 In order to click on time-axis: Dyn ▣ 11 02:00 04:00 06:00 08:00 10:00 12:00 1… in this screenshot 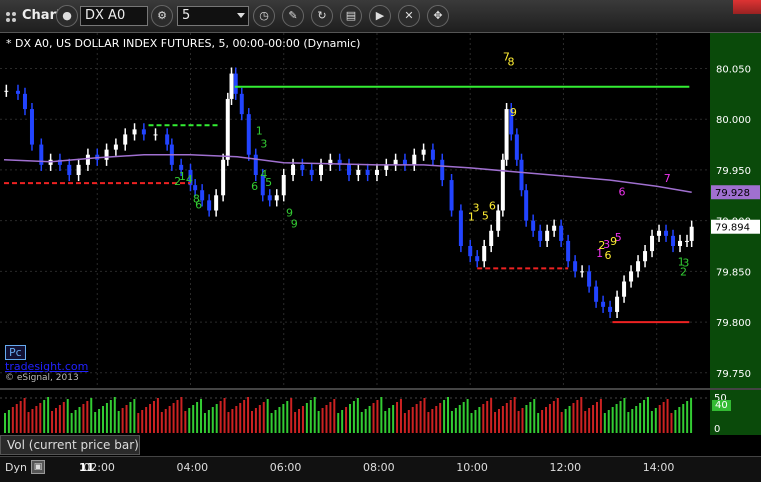, I will do `click(380, 469)`.